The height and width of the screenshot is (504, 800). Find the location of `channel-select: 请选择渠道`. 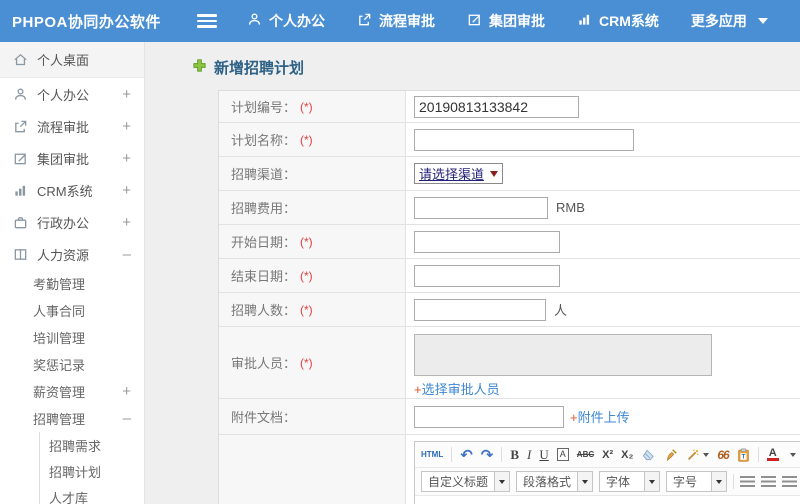

channel-select: 请选择渠道 is located at coordinates (459, 173).